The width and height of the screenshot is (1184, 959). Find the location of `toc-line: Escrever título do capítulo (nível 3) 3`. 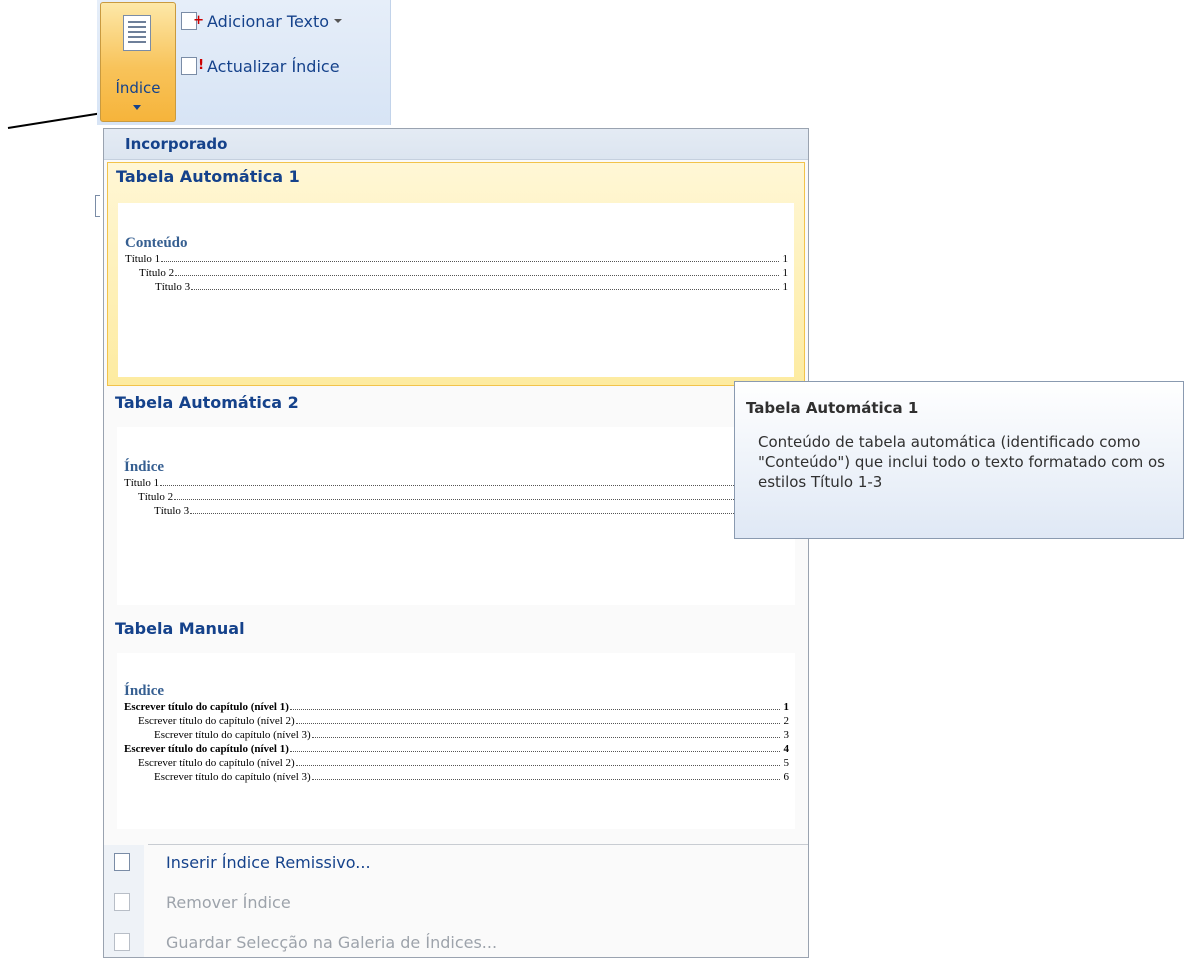

toc-line: Escrever título do capítulo (nível 3) 3 is located at coordinates (471, 735).